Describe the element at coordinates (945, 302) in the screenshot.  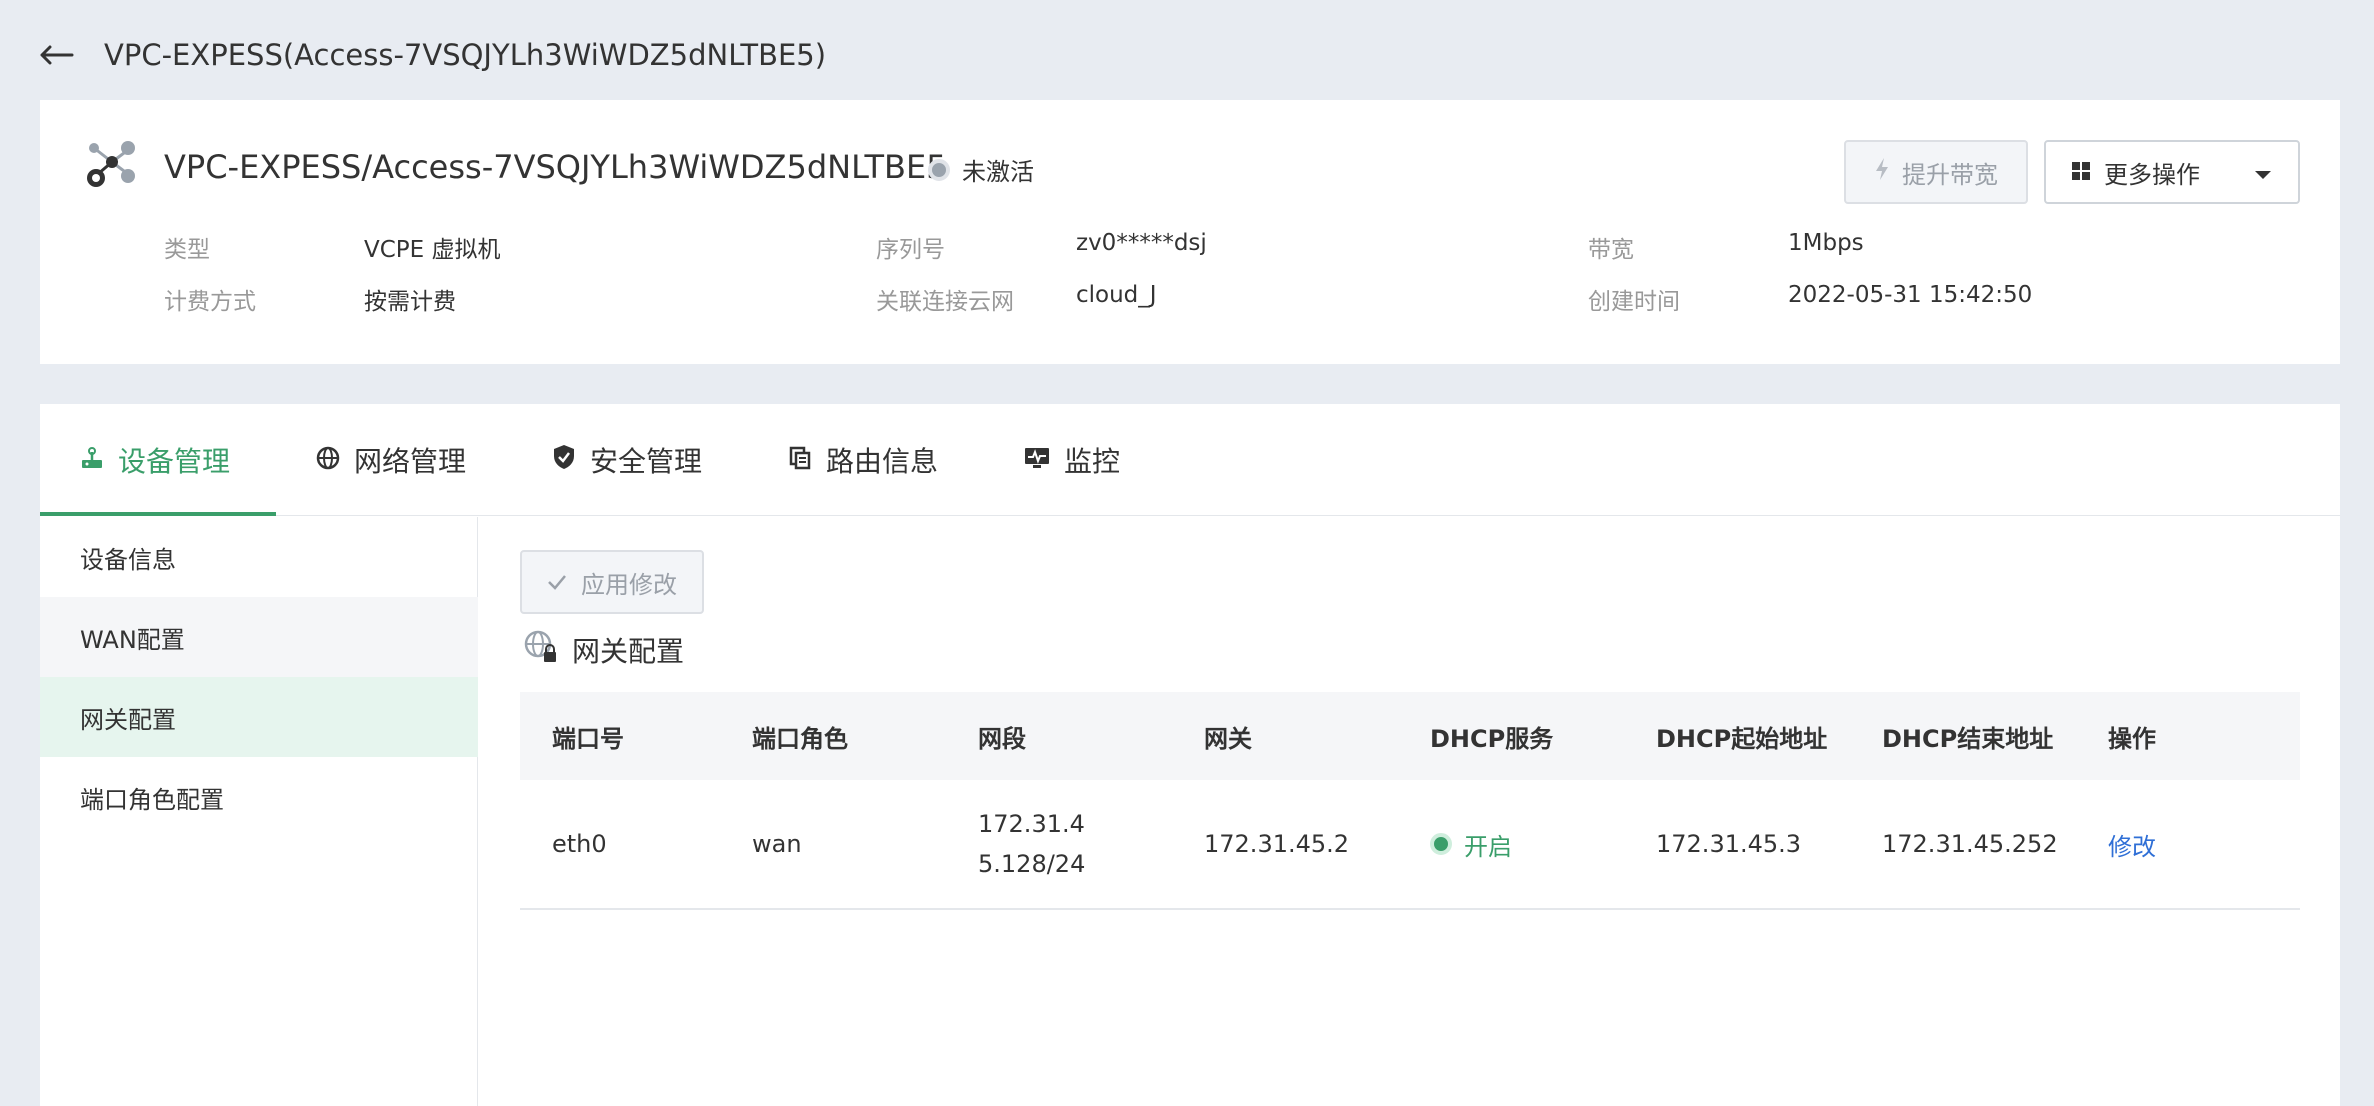
I see `cloud-label: 关联连接云网` at that location.